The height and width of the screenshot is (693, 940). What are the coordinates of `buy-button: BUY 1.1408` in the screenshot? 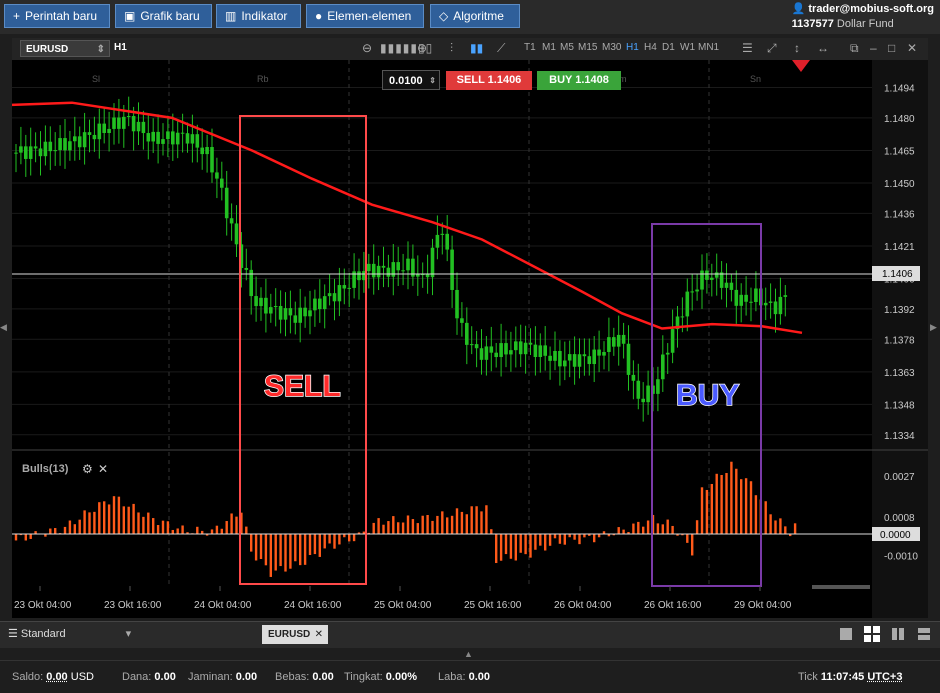 It's located at (579, 80).